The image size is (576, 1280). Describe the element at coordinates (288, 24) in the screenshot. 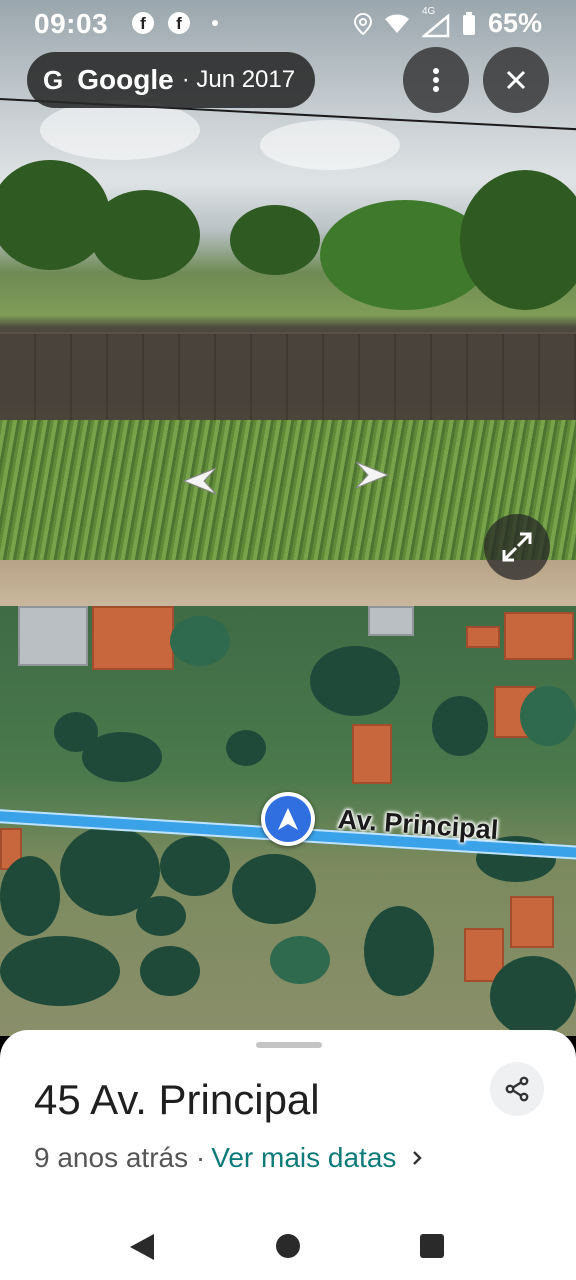

I see `status-bar: 09:03 f f 4G 65%` at that location.